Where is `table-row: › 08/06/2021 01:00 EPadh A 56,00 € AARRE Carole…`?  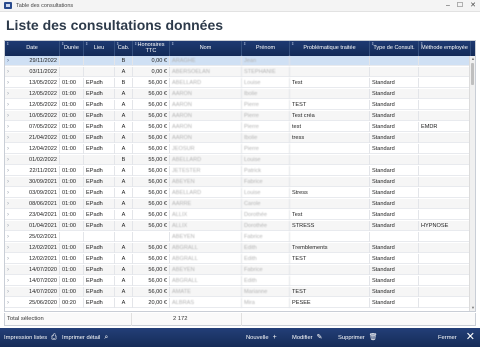 table-row: › 08/06/2021 01:00 EPadh A 56,00 € AARRE Carole… is located at coordinates (238, 204).